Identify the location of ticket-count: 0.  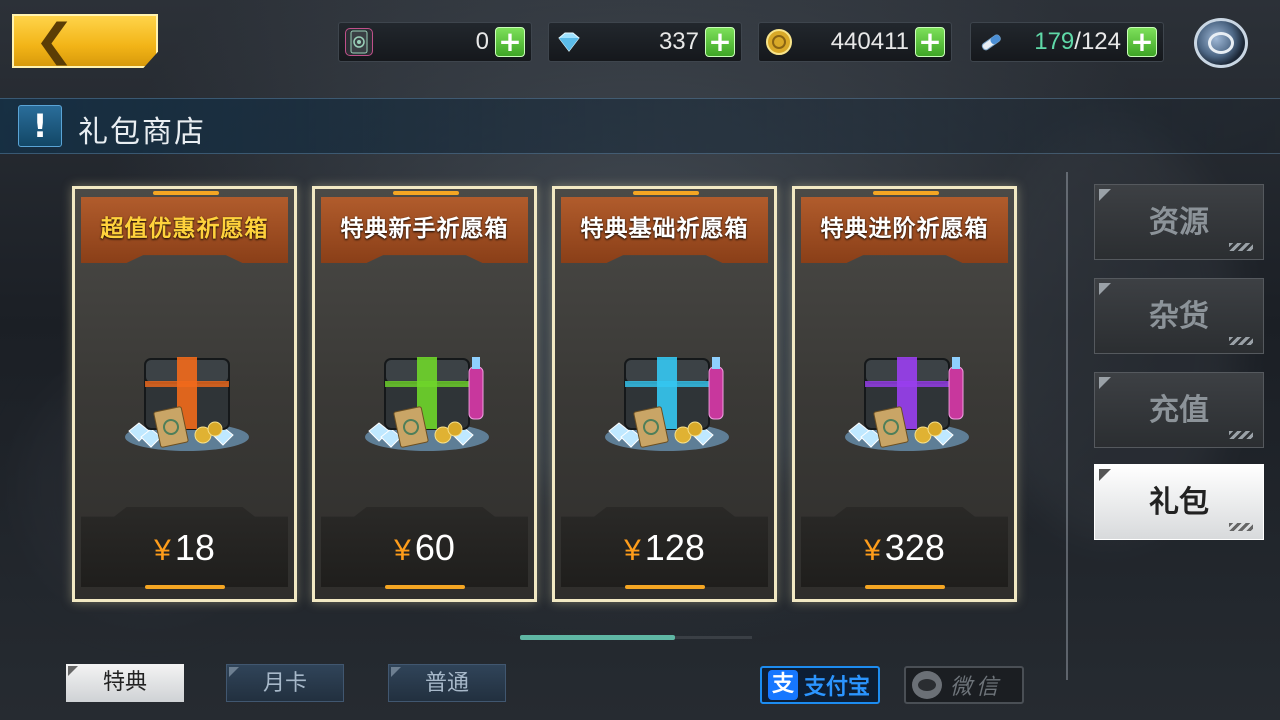
(482, 41).